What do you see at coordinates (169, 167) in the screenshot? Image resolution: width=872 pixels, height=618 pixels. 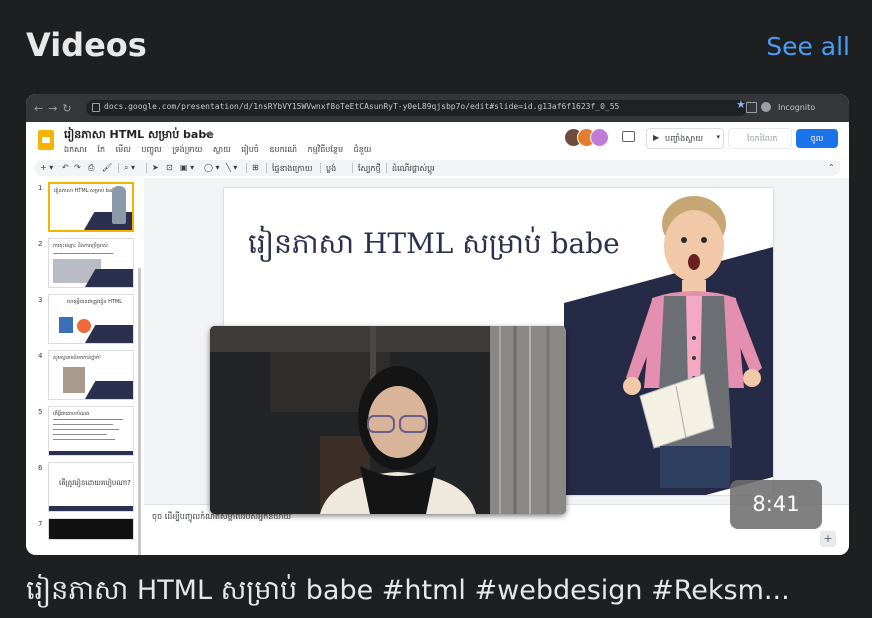 I see `textbox-icon: ⊡` at bounding box center [169, 167].